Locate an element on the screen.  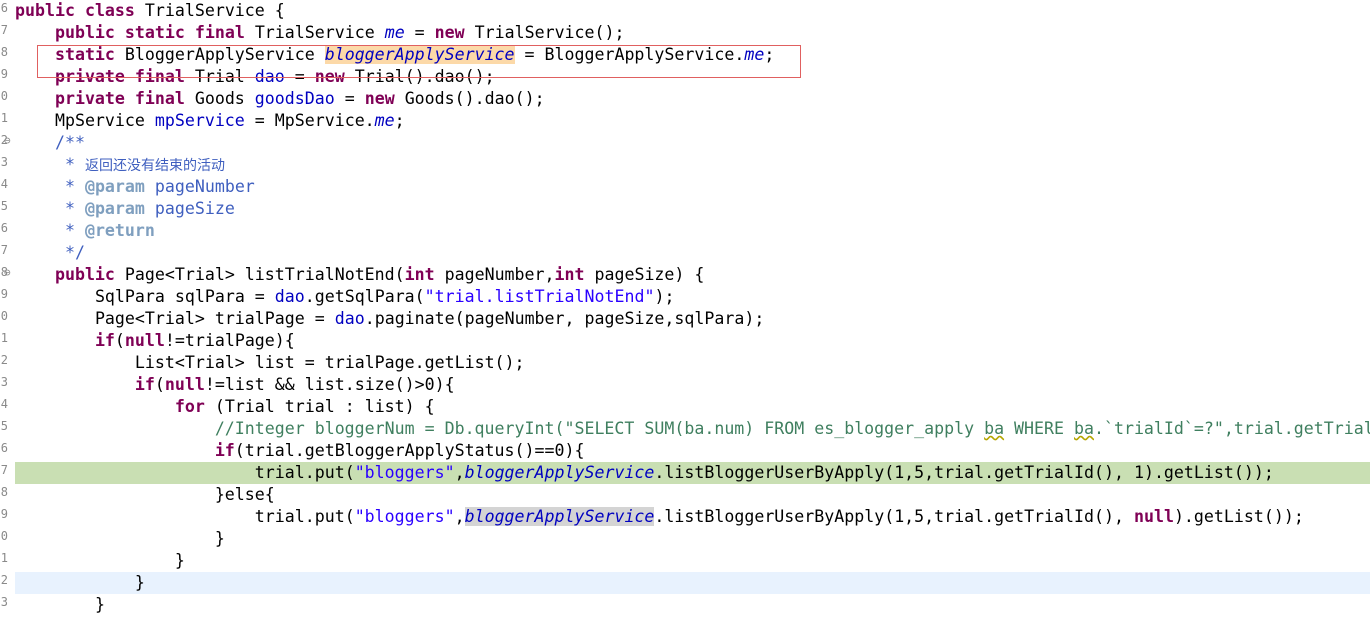
code-line: * @param pageNumber is located at coordinates (692, 187).